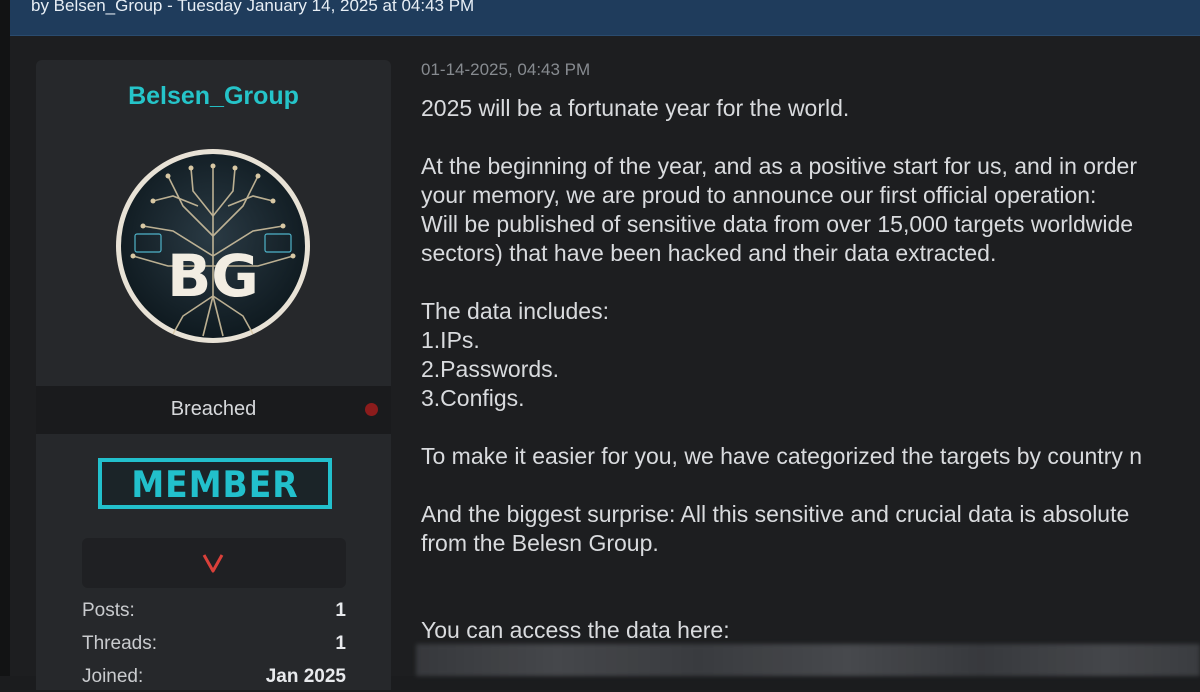 The image size is (1200, 692). I want to click on award-box, so click(214, 563).